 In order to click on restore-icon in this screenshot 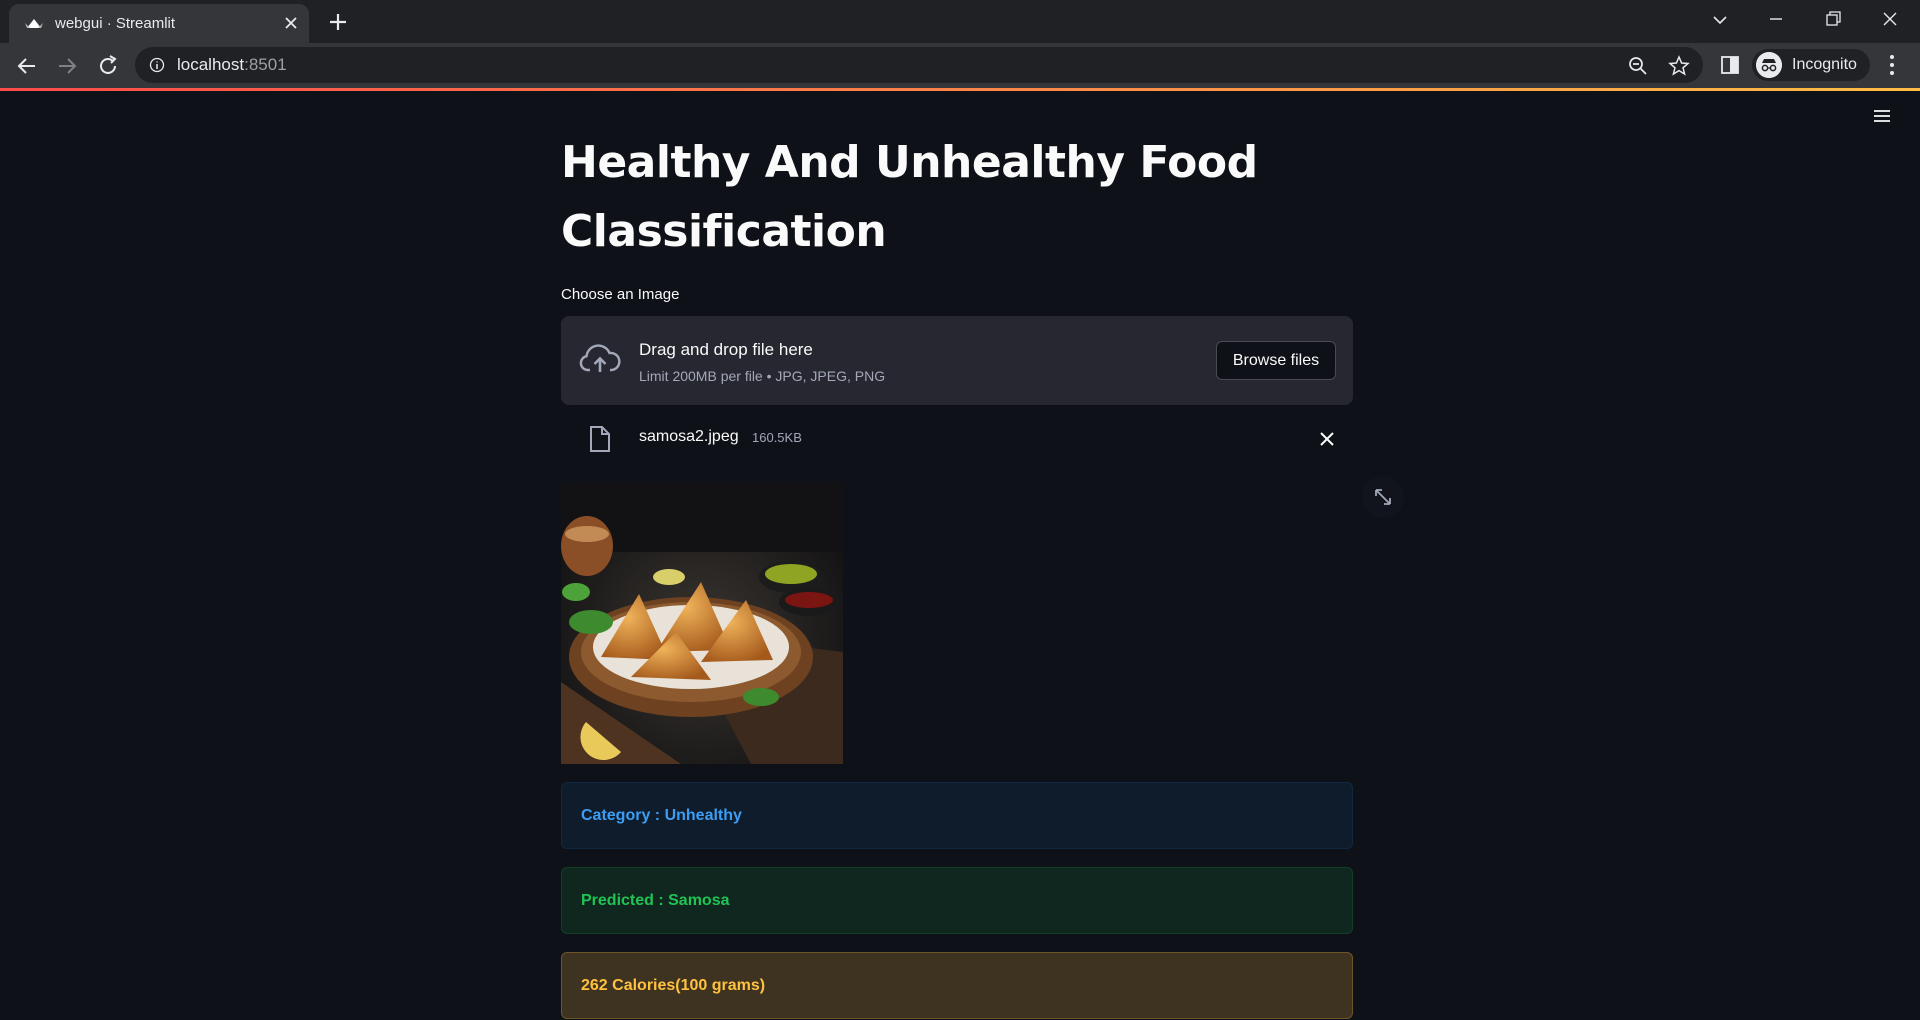, I will do `click(1833, 20)`.